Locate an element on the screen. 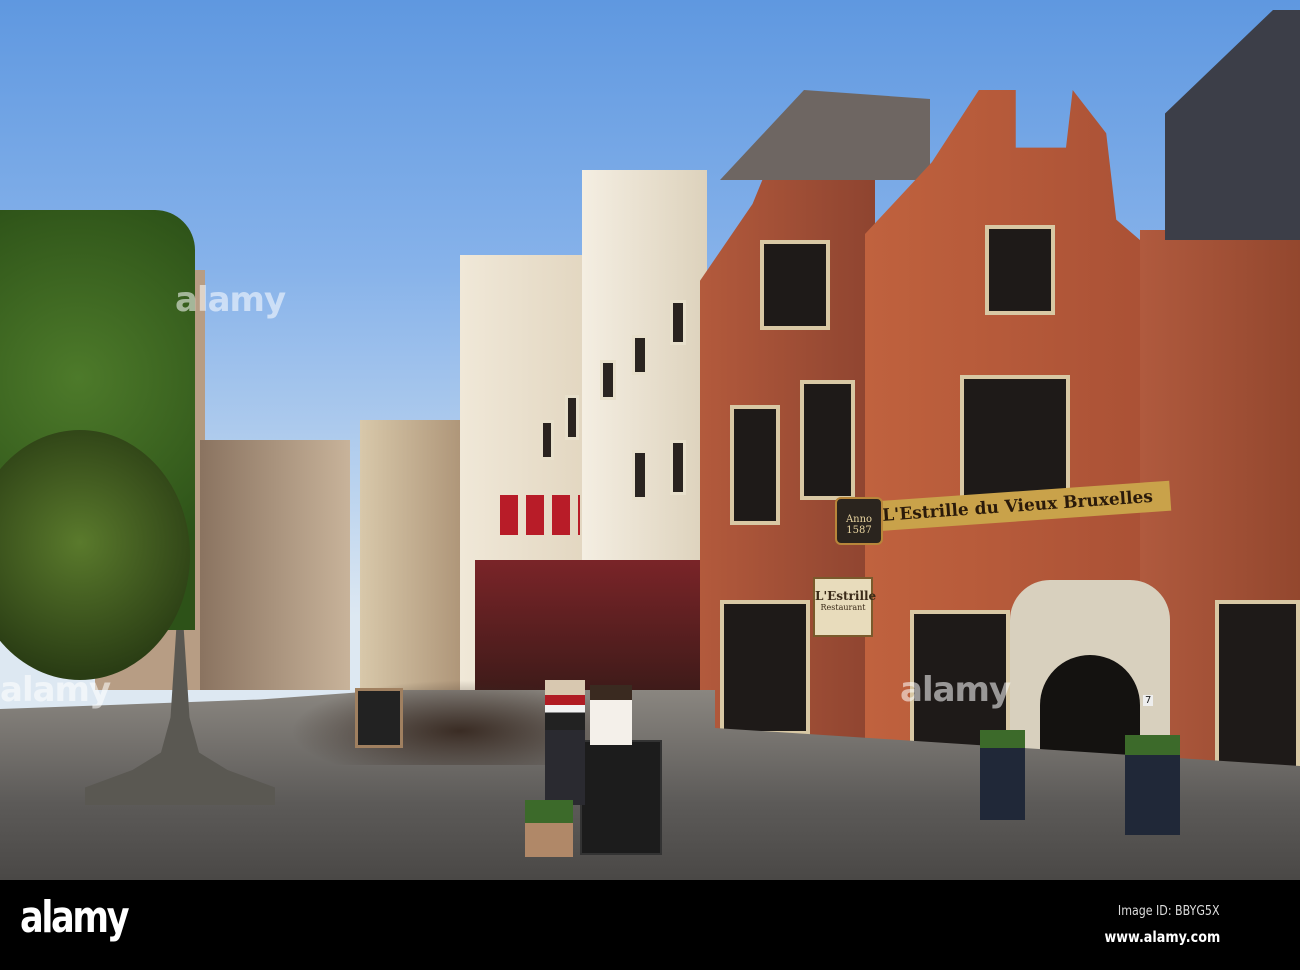  right-roof is located at coordinates (1232, 125).